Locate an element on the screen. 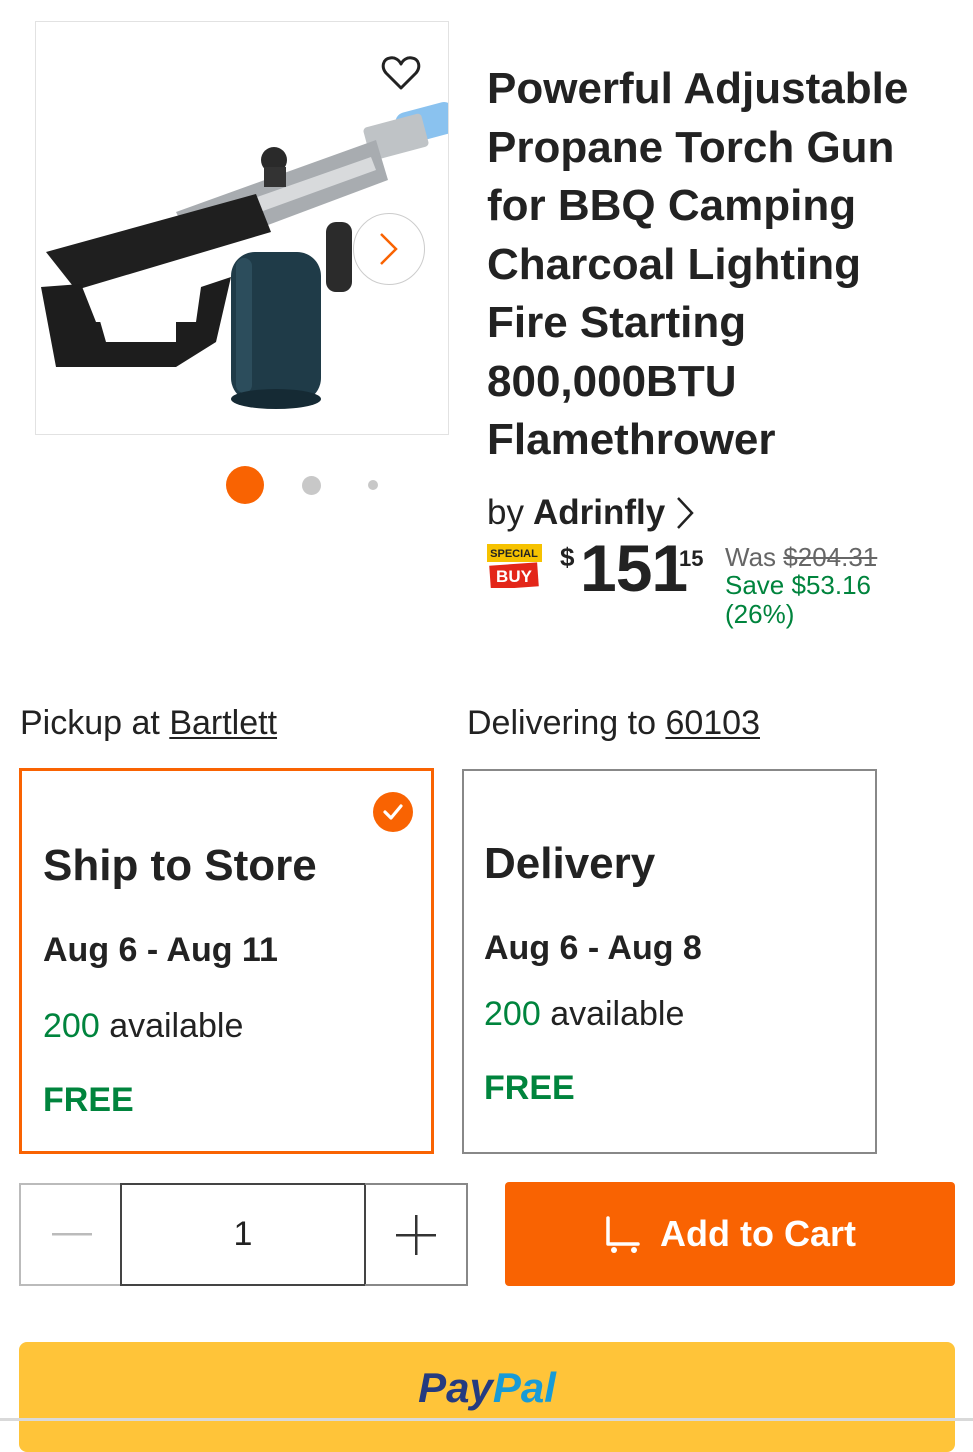 The image size is (973, 1452). delivery-location: Delivering to 60103 is located at coordinates (613, 723).